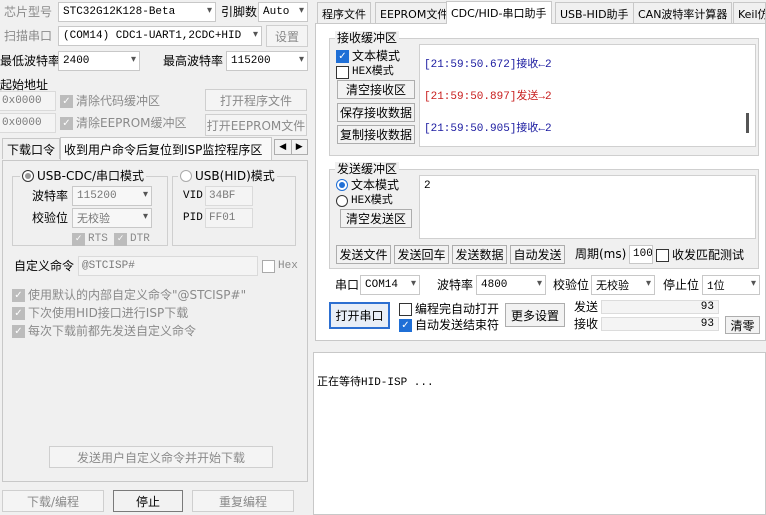 The image size is (766, 515). What do you see at coordinates (747, 123) in the screenshot?
I see `scrollbar-thumb` at bounding box center [747, 123].